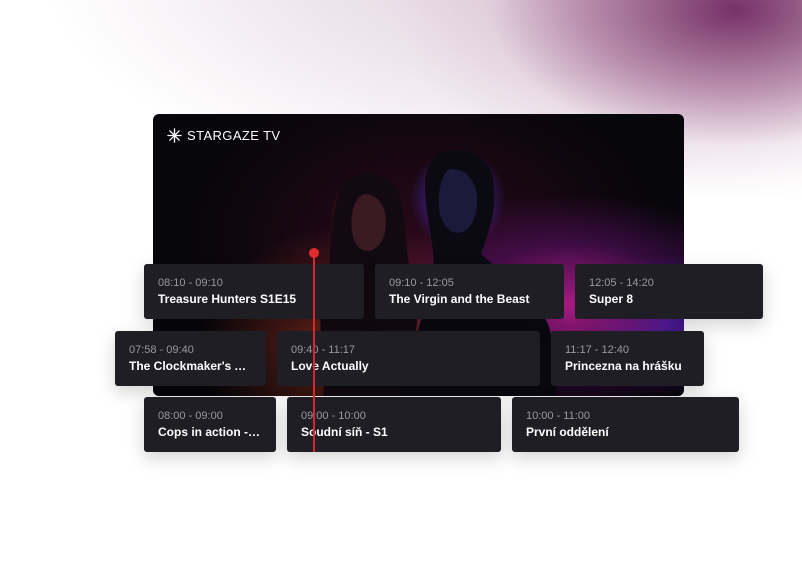 The width and height of the screenshot is (802, 562). I want to click on brand-name: STARGAZE TV, so click(234, 135).